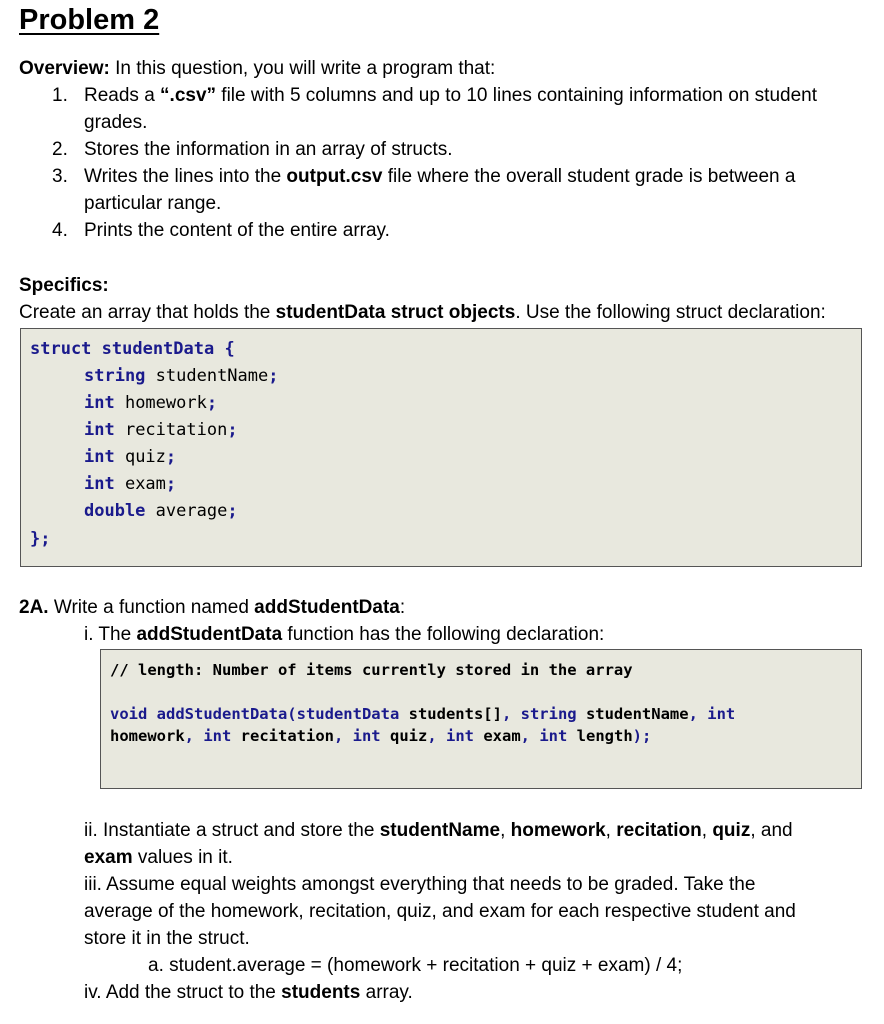  What do you see at coordinates (64, 68) in the screenshot?
I see `overview-label: Overview:` at bounding box center [64, 68].